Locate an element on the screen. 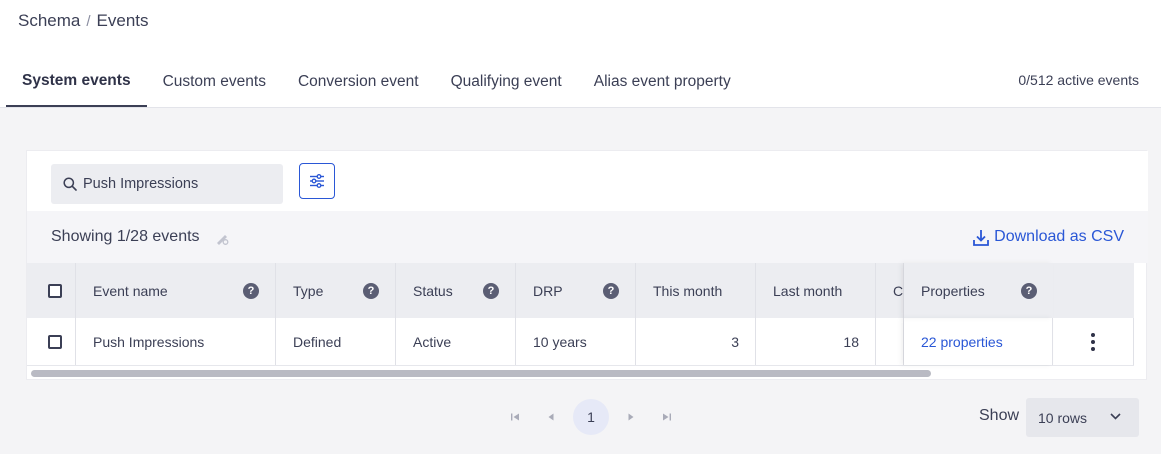 The width and height of the screenshot is (1161, 454). horizontal-scrollbar is located at coordinates (587, 374).